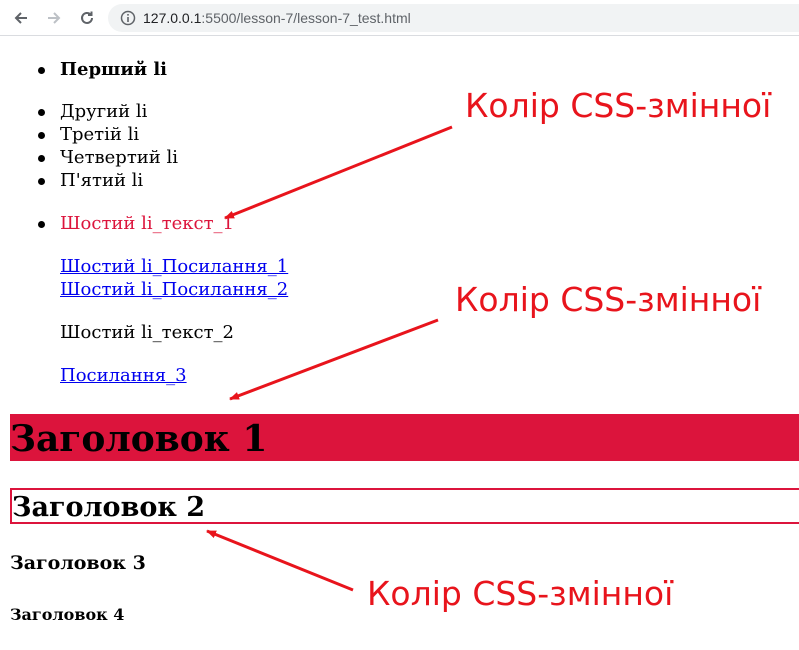 The image size is (799, 650). What do you see at coordinates (119, 157) in the screenshot?
I see `list-item-text: Четвертий li` at bounding box center [119, 157].